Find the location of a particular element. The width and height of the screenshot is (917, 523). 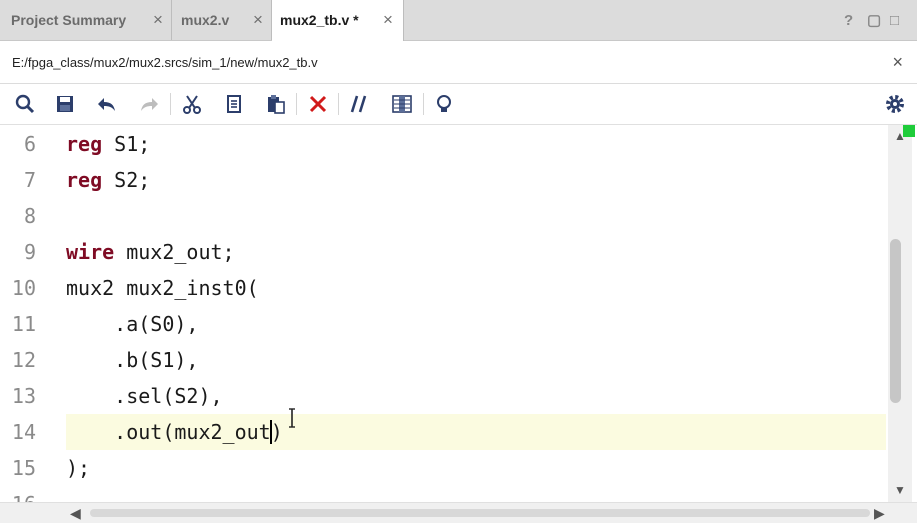

restore-icon: ▢ is located at coordinates (874, 21).